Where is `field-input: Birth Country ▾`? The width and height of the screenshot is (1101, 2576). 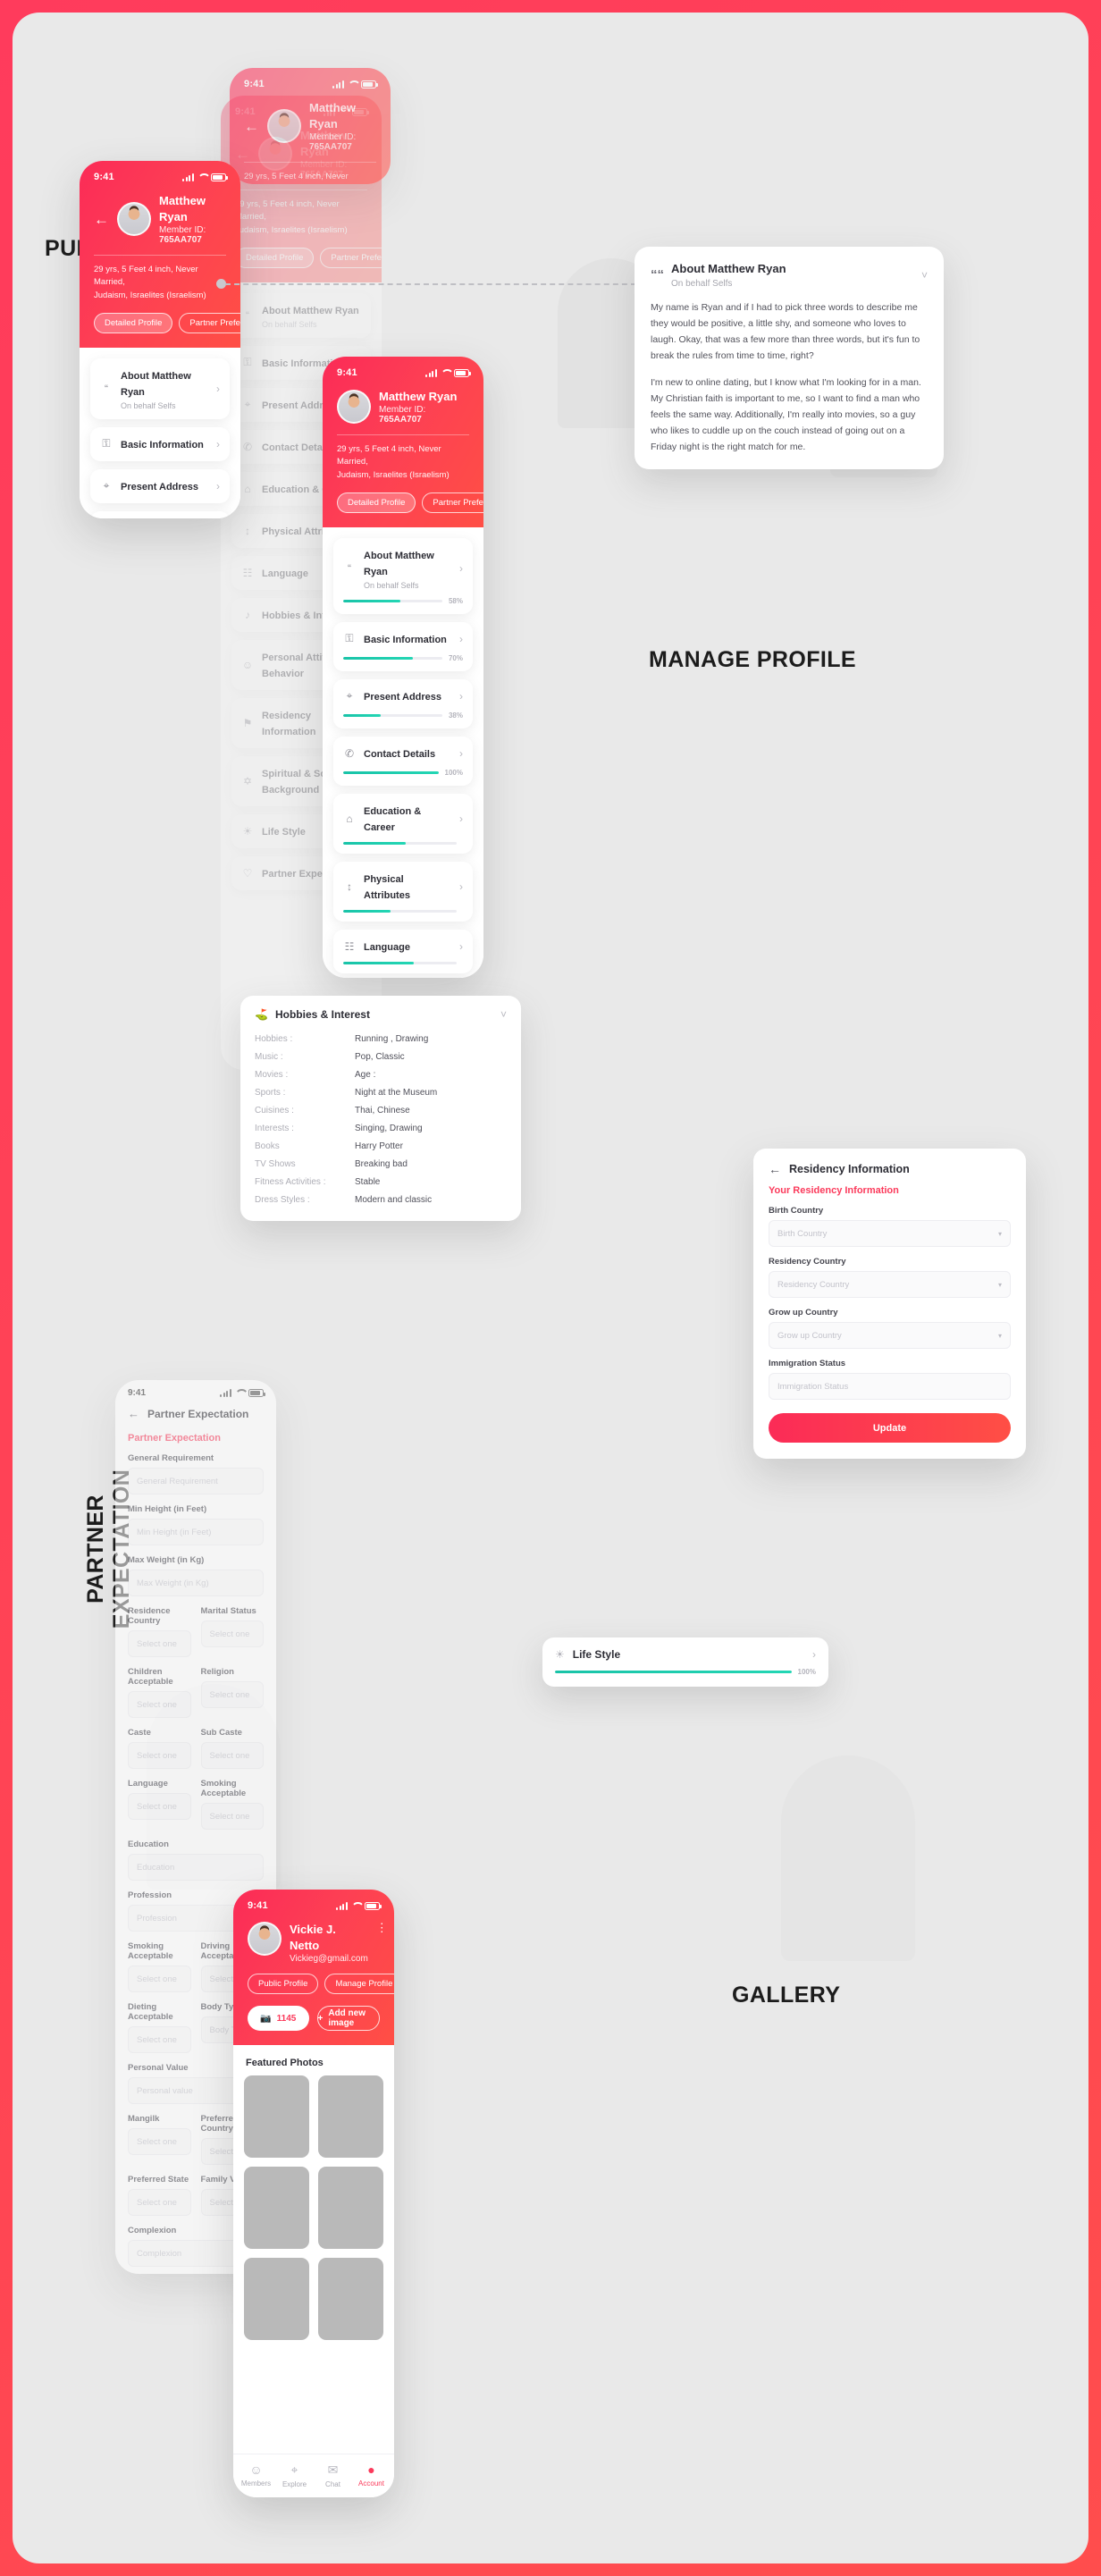 field-input: Birth Country ▾ is located at coordinates (890, 1234).